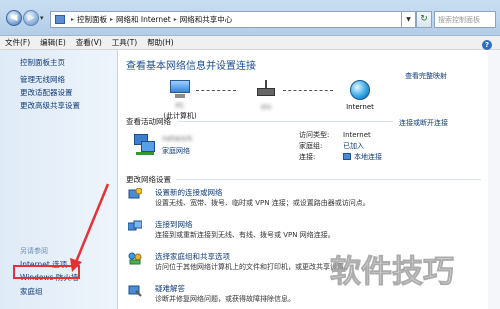 The height and width of the screenshot is (309, 500). I want to click on see-also-heading: 另请参阅, so click(34, 251).